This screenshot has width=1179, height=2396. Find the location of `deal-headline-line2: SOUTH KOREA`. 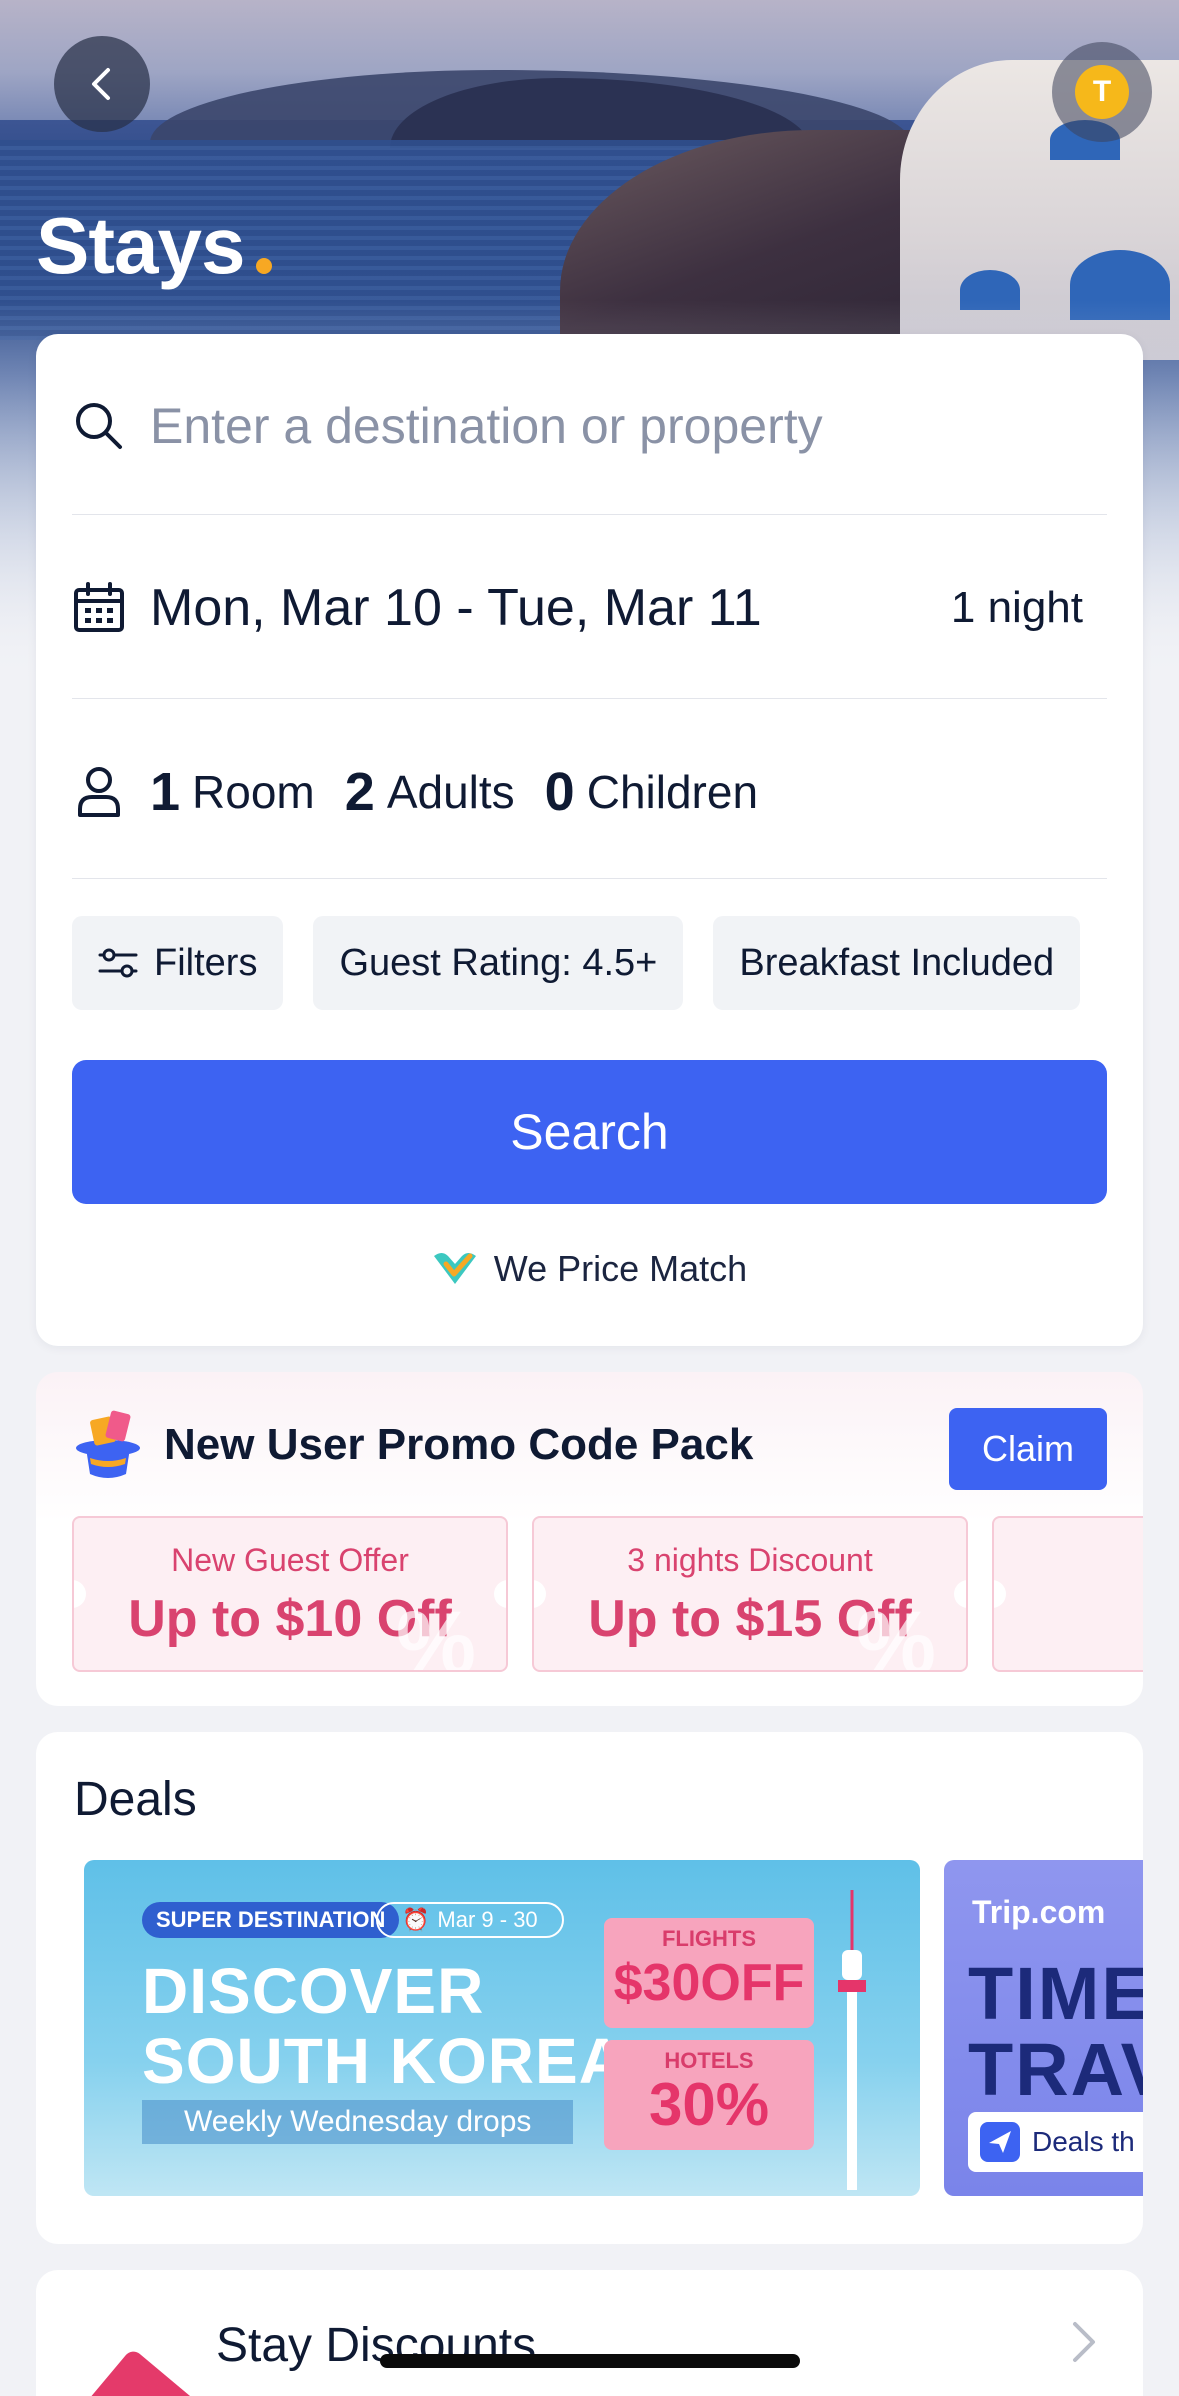

deal-headline-line2: SOUTH KOREA is located at coordinates (384, 2061).